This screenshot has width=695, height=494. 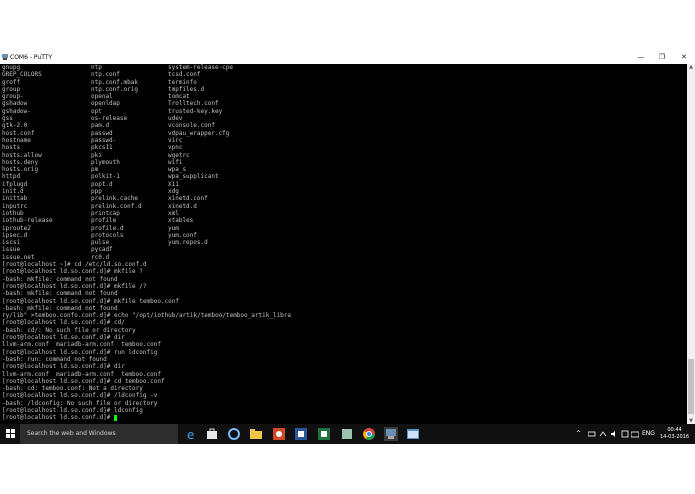 I want to click on listing-entry: pycadf, so click(x=102, y=250).